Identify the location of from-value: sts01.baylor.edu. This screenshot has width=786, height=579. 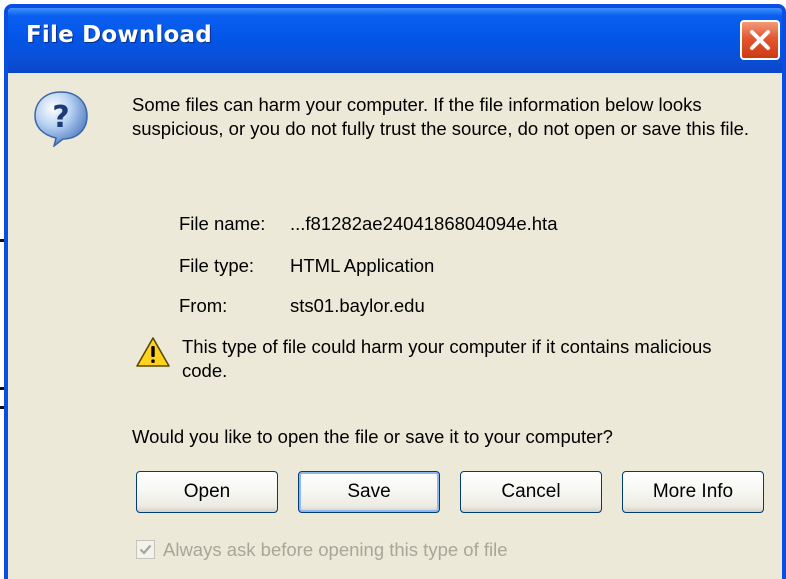
(357, 305).